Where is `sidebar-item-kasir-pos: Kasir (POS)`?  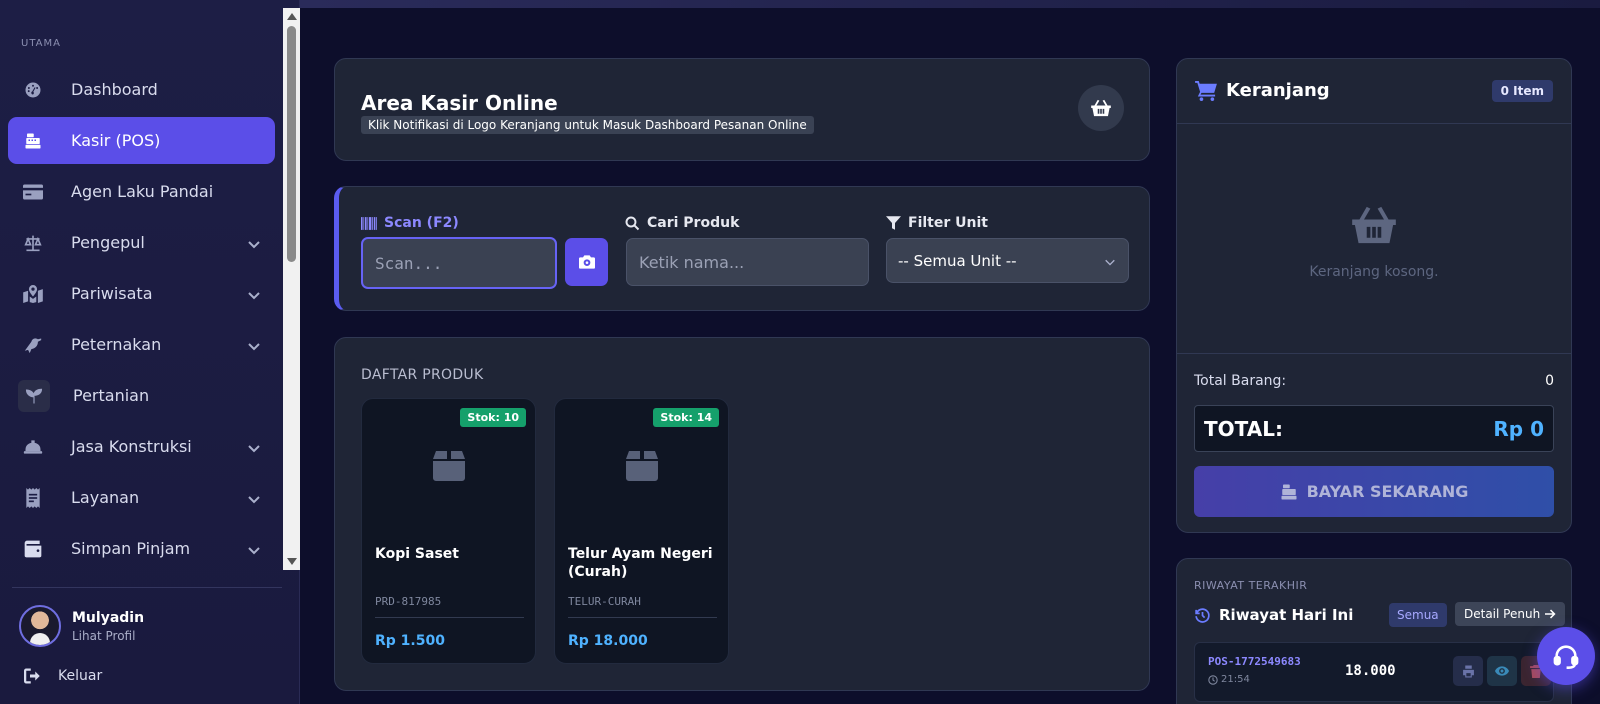 sidebar-item-kasir-pos: Kasir (POS) is located at coordinates (141, 140).